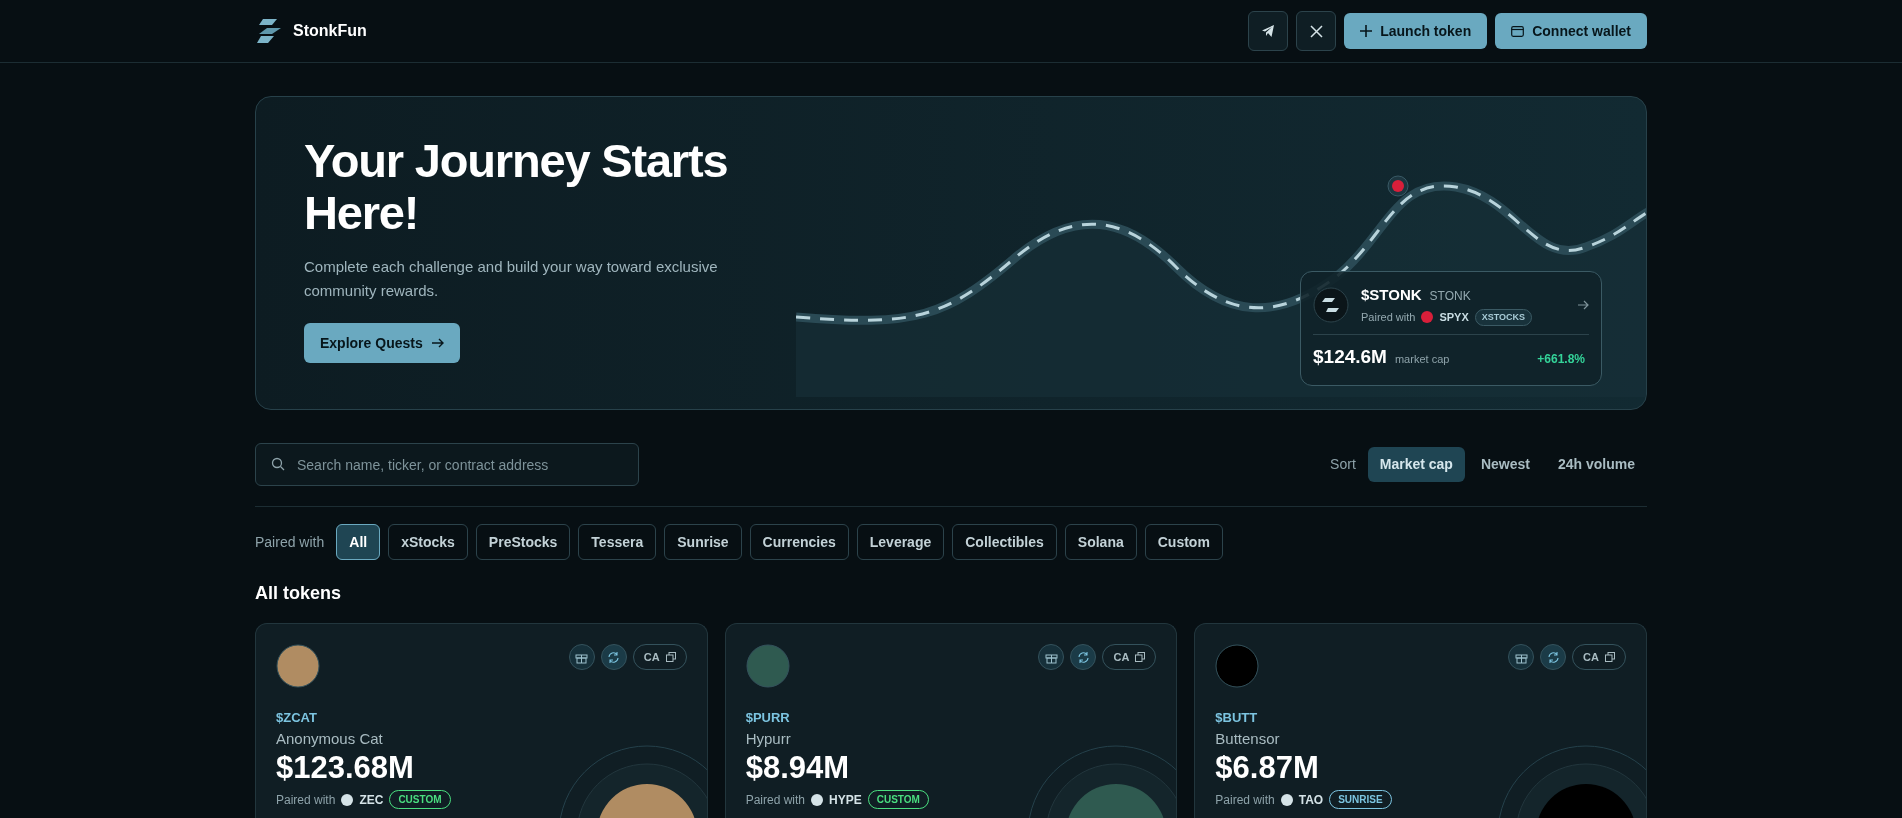  What do you see at coordinates (1183, 542) in the screenshot?
I see `filter-chip: Custom` at bounding box center [1183, 542].